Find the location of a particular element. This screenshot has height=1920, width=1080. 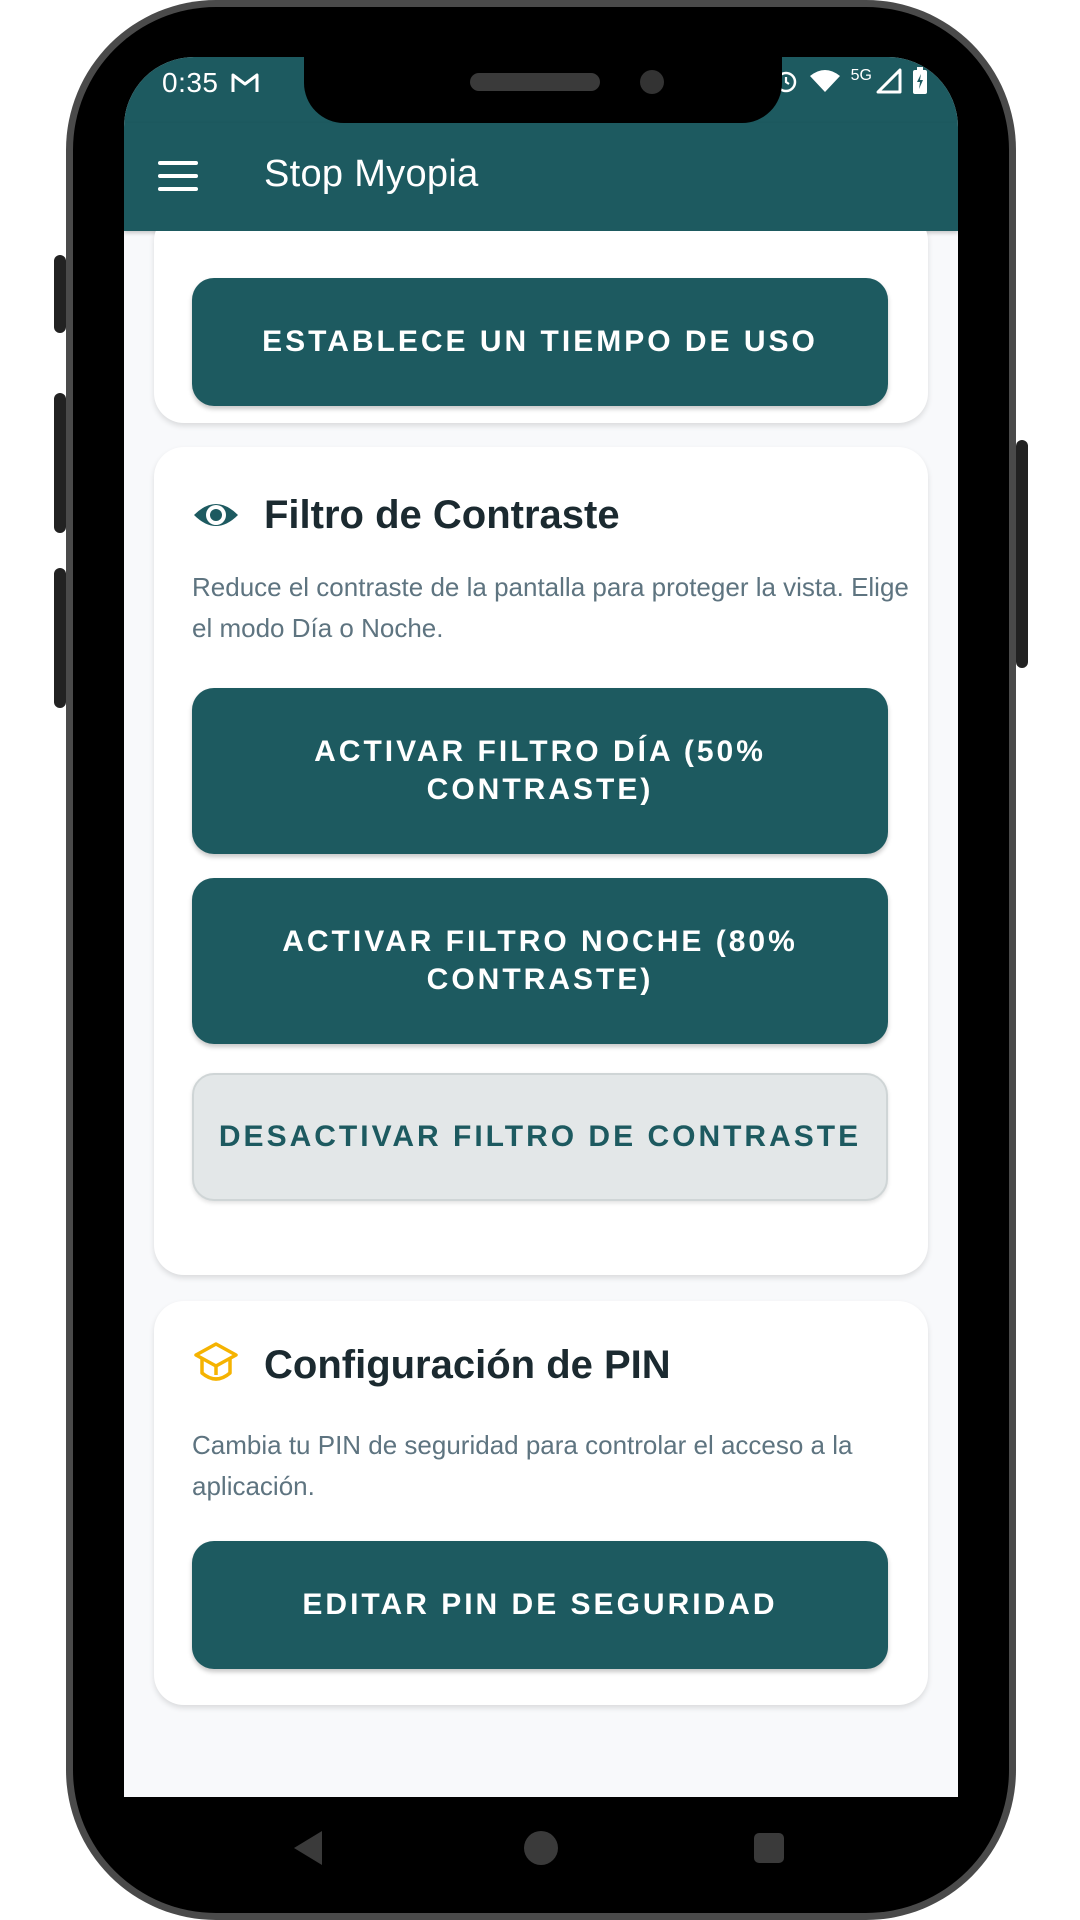

navigation-bar is located at coordinates (541, 1847).